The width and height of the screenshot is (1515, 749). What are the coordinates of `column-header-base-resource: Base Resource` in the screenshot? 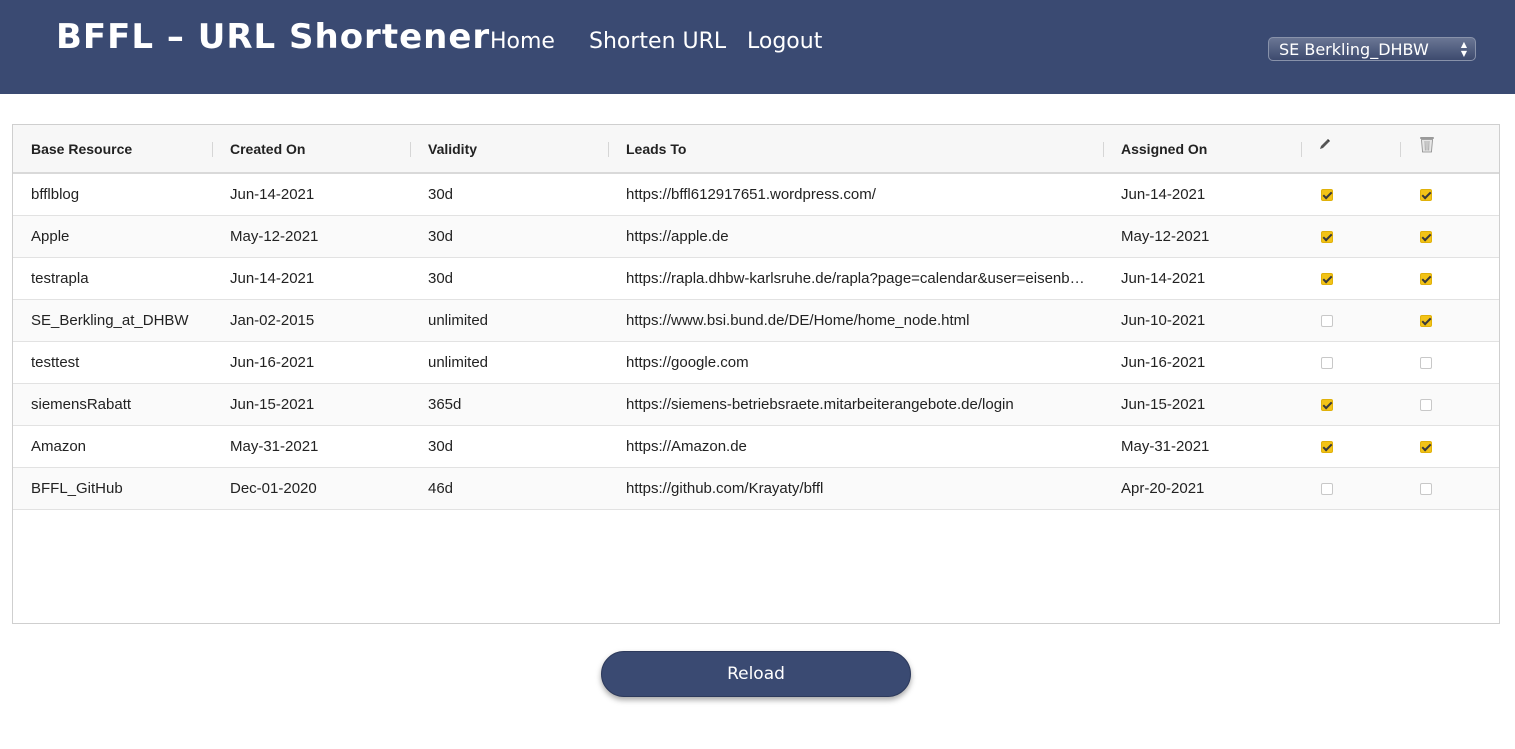 It's located at (113, 149).